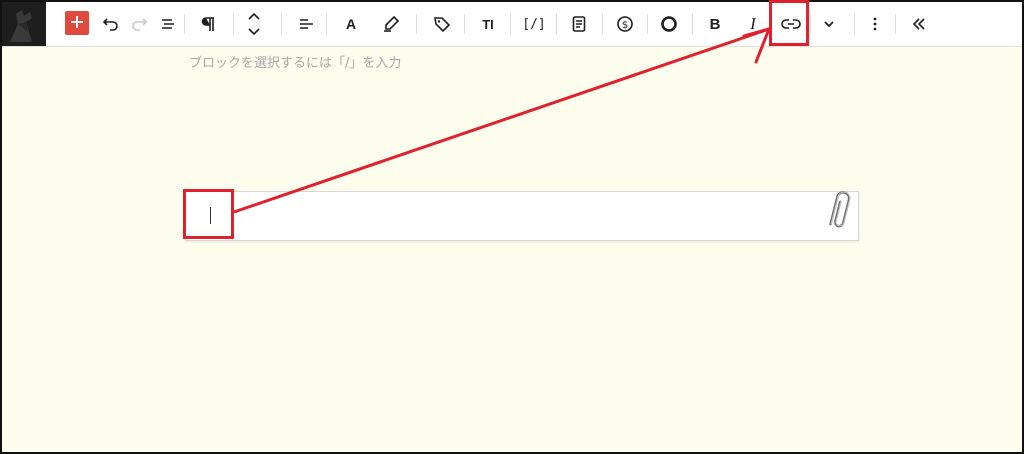 The image size is (1024, 454). Describe the element at coordinates (24, 24) in the screenshot. I see `logo-icon` at that location.